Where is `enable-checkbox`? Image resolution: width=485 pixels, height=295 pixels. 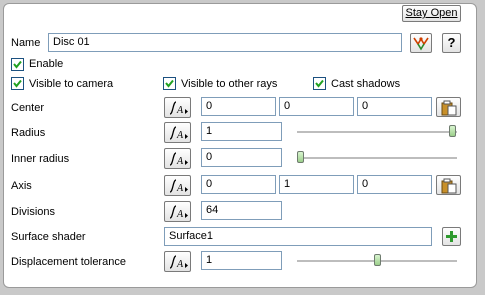 enable-checkbox is located at coordinates (17, 64).